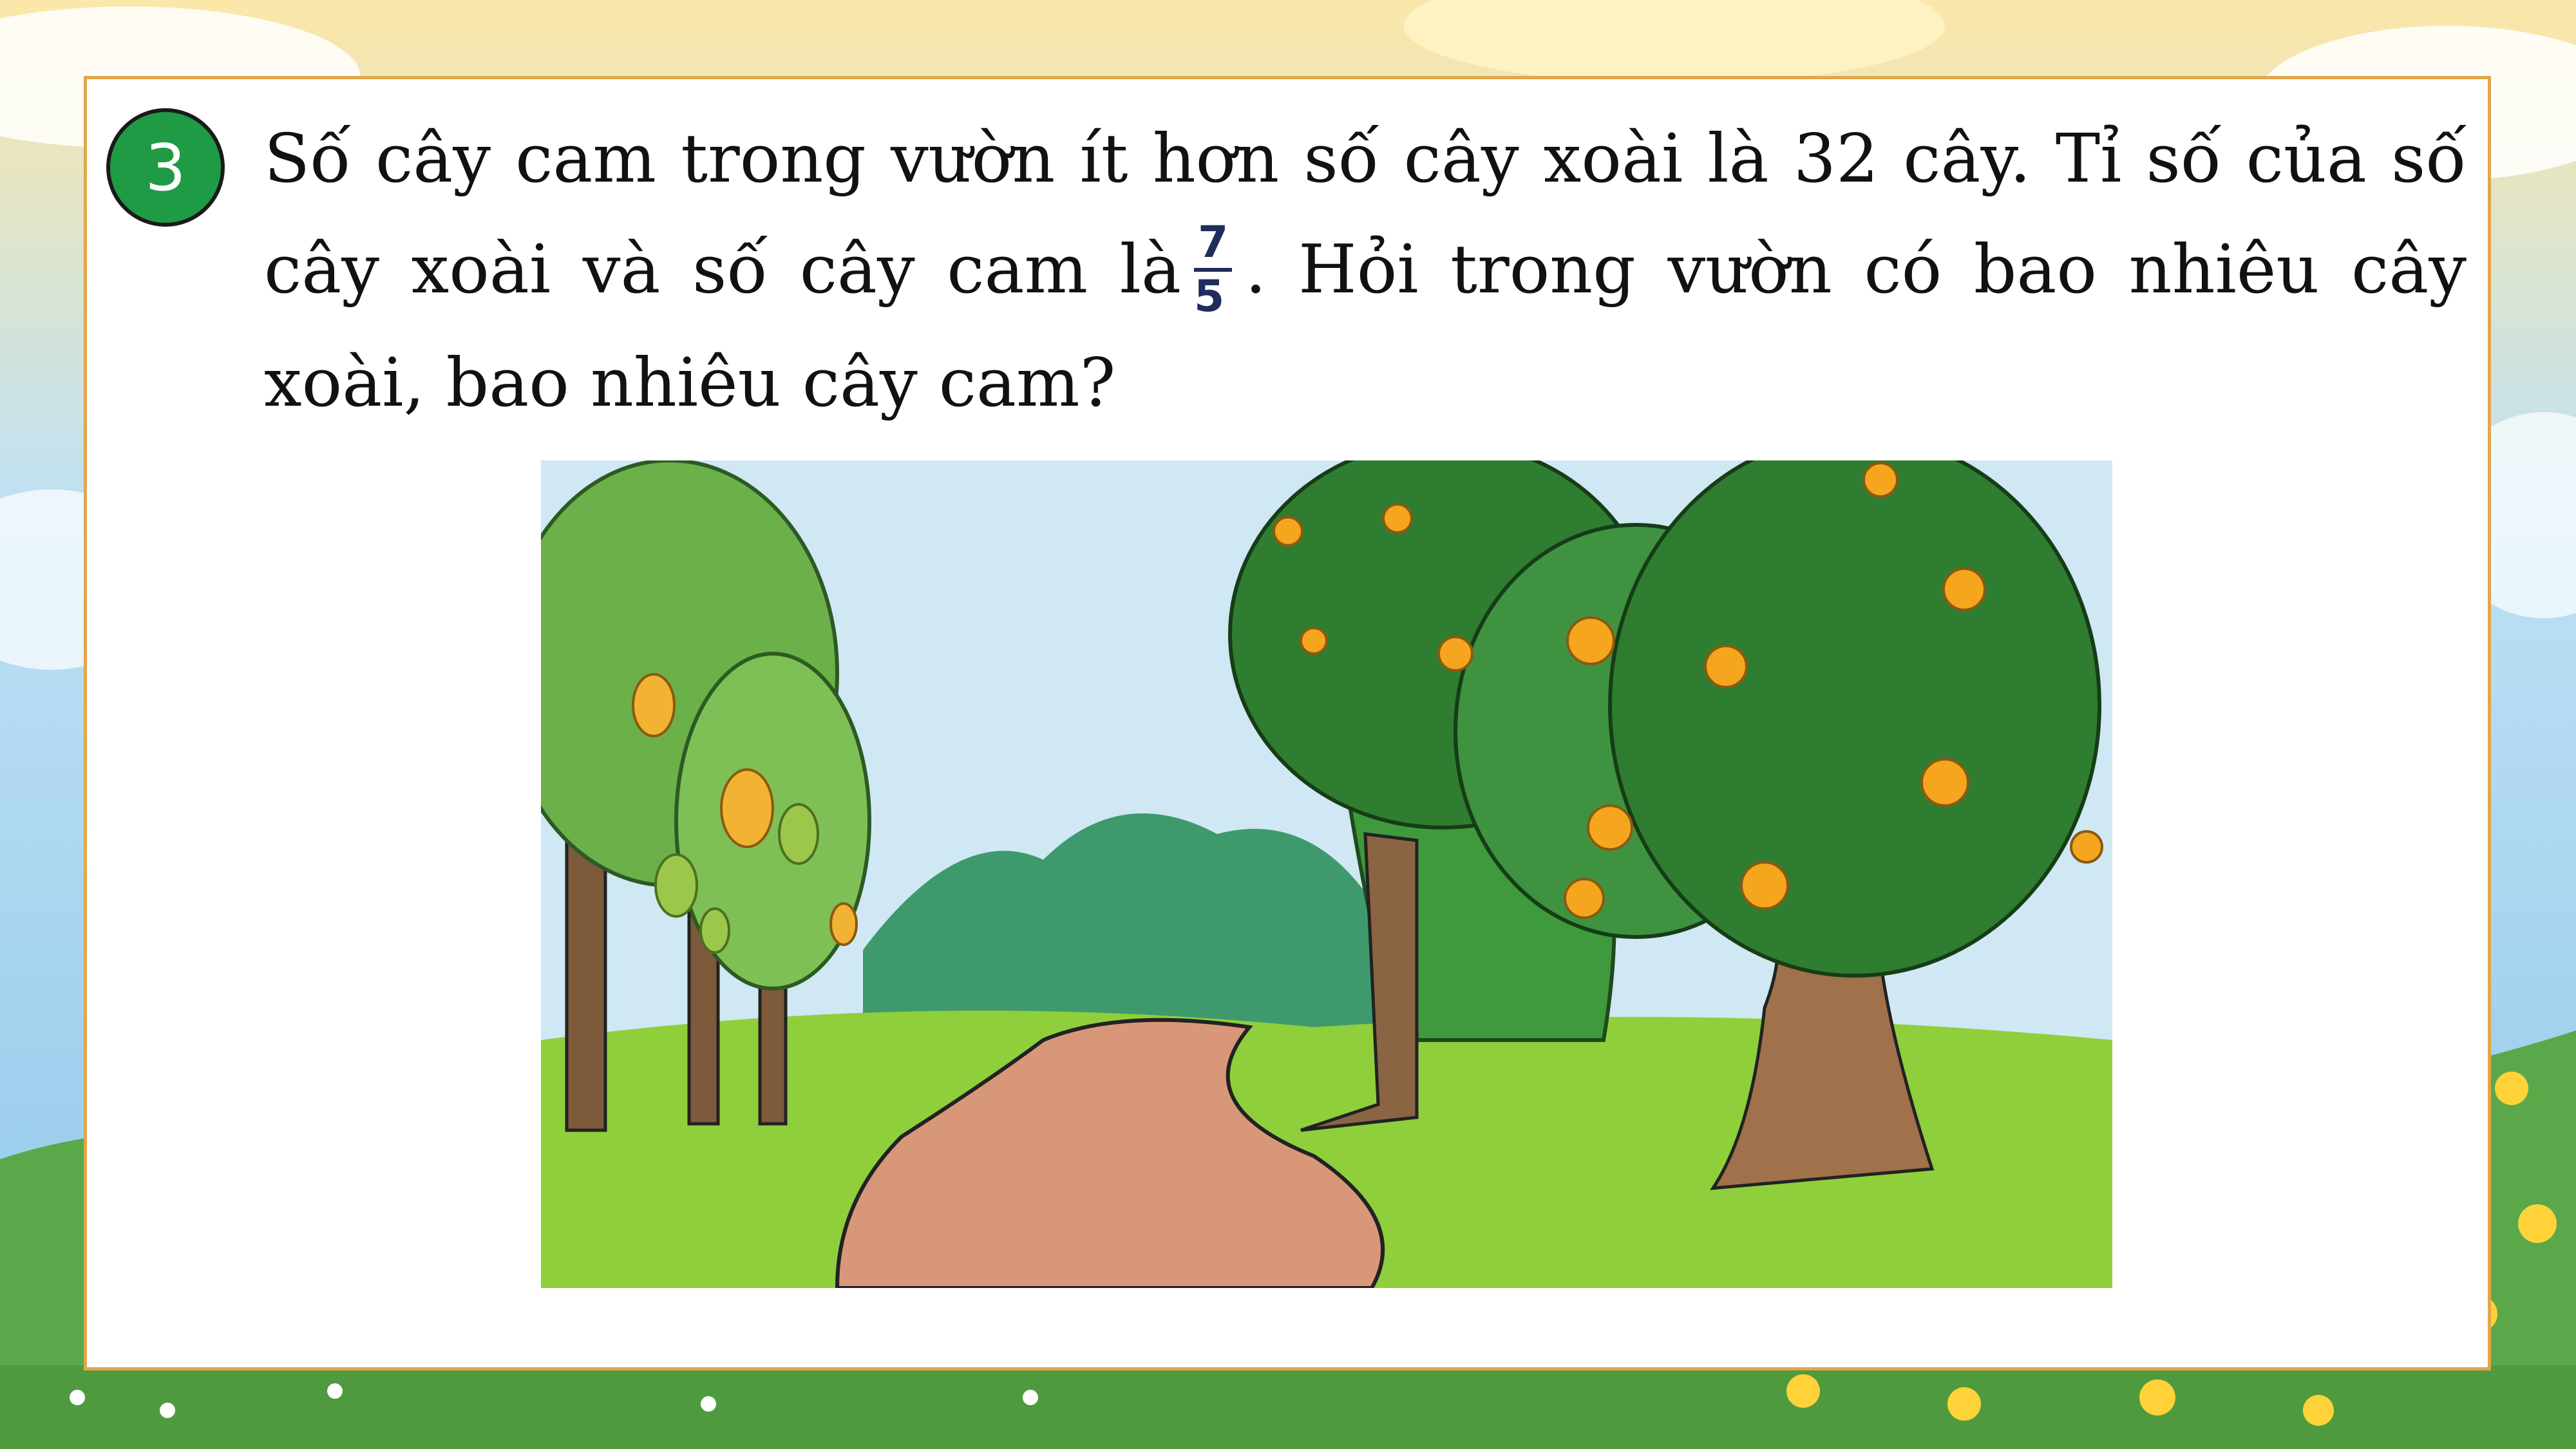  What do you see at coordinates (1855, 719) in the screenshot?
I see `orange-canopy` at bounding box center [1855, 719].